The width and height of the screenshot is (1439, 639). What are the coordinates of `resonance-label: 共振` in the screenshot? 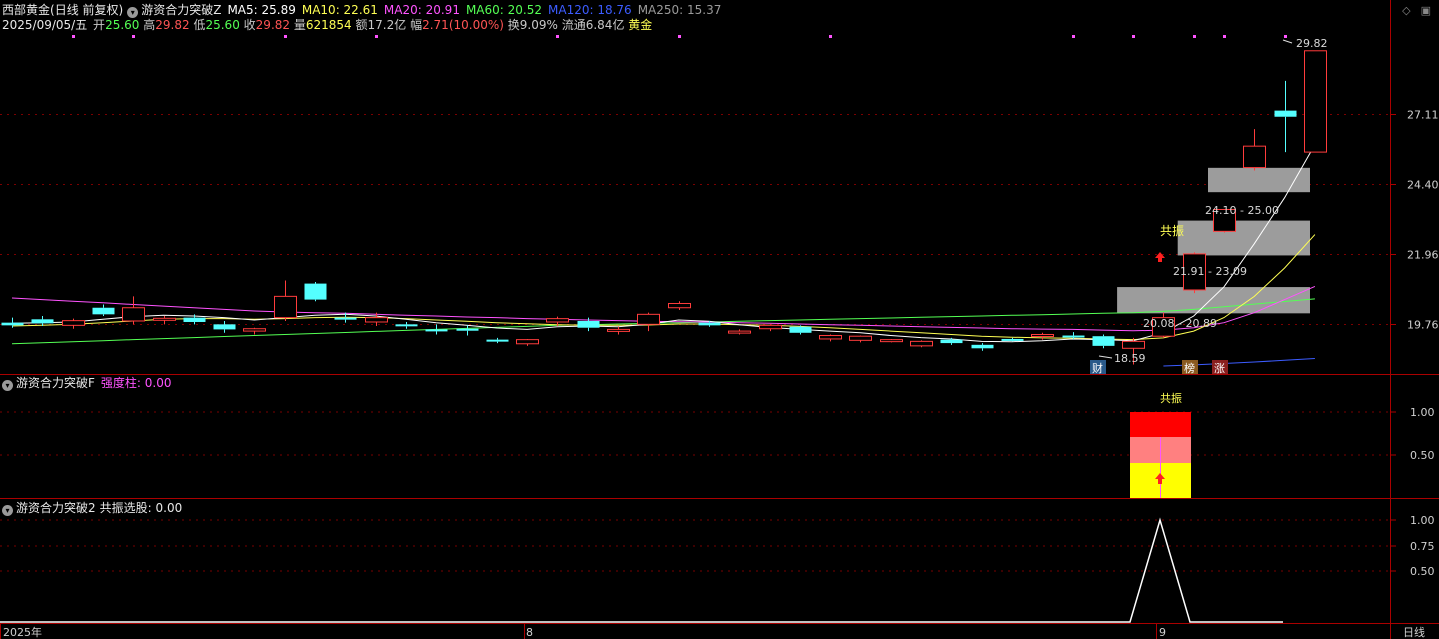 It's located at (1172, 231).